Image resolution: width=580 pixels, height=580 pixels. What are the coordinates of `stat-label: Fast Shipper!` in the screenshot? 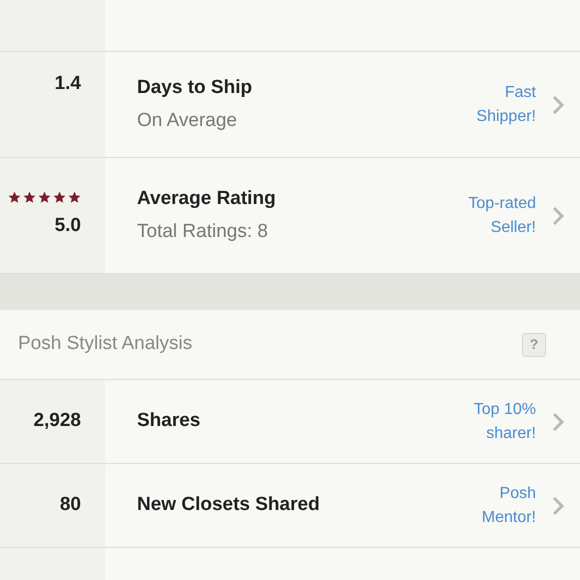 It's located at (505, 104).